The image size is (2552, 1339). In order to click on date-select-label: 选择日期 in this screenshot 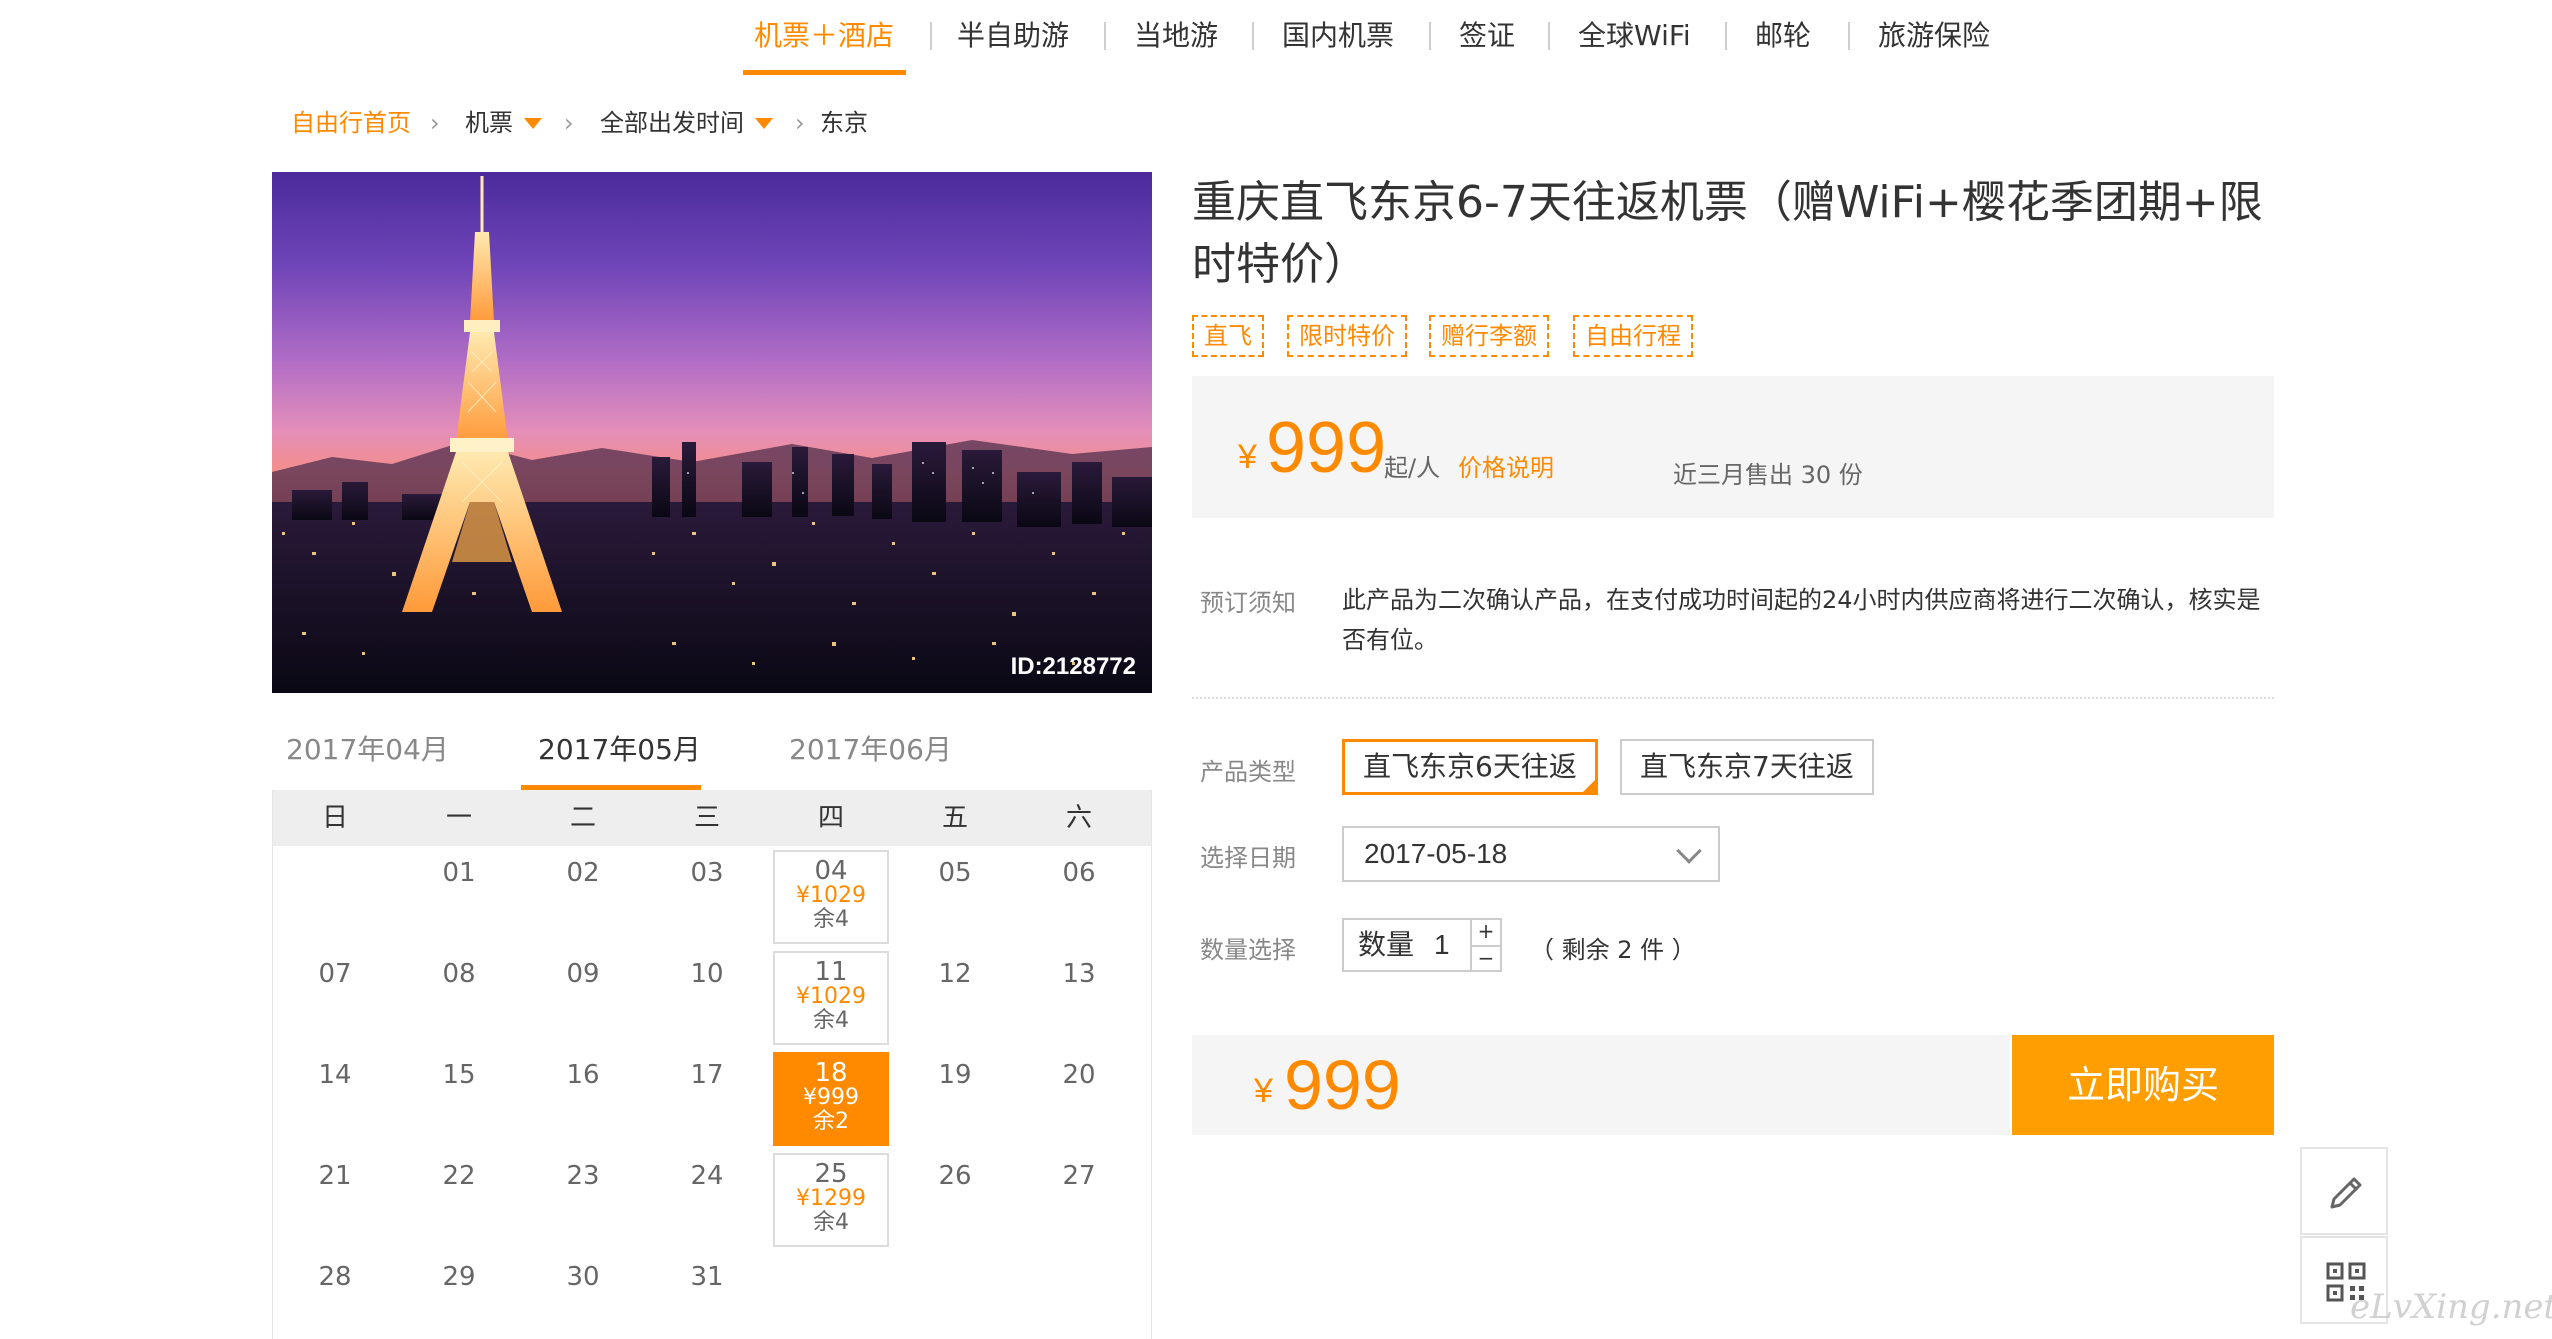, I will do `click(1248, 858)`.